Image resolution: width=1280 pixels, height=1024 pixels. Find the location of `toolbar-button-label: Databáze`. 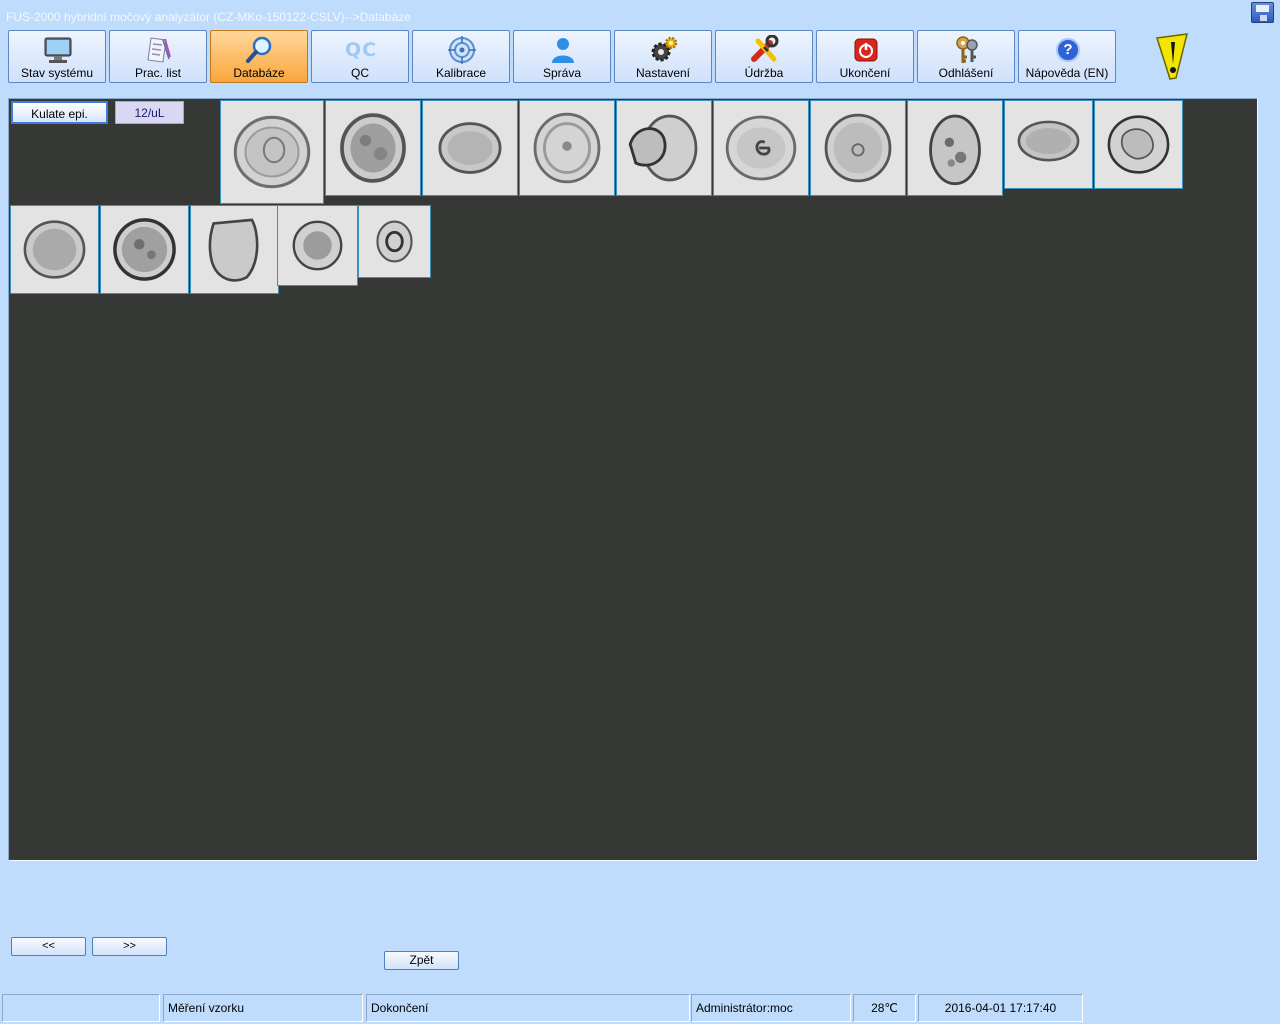

toolbar-button-label: Databáze is located at coordinates (259, 73).